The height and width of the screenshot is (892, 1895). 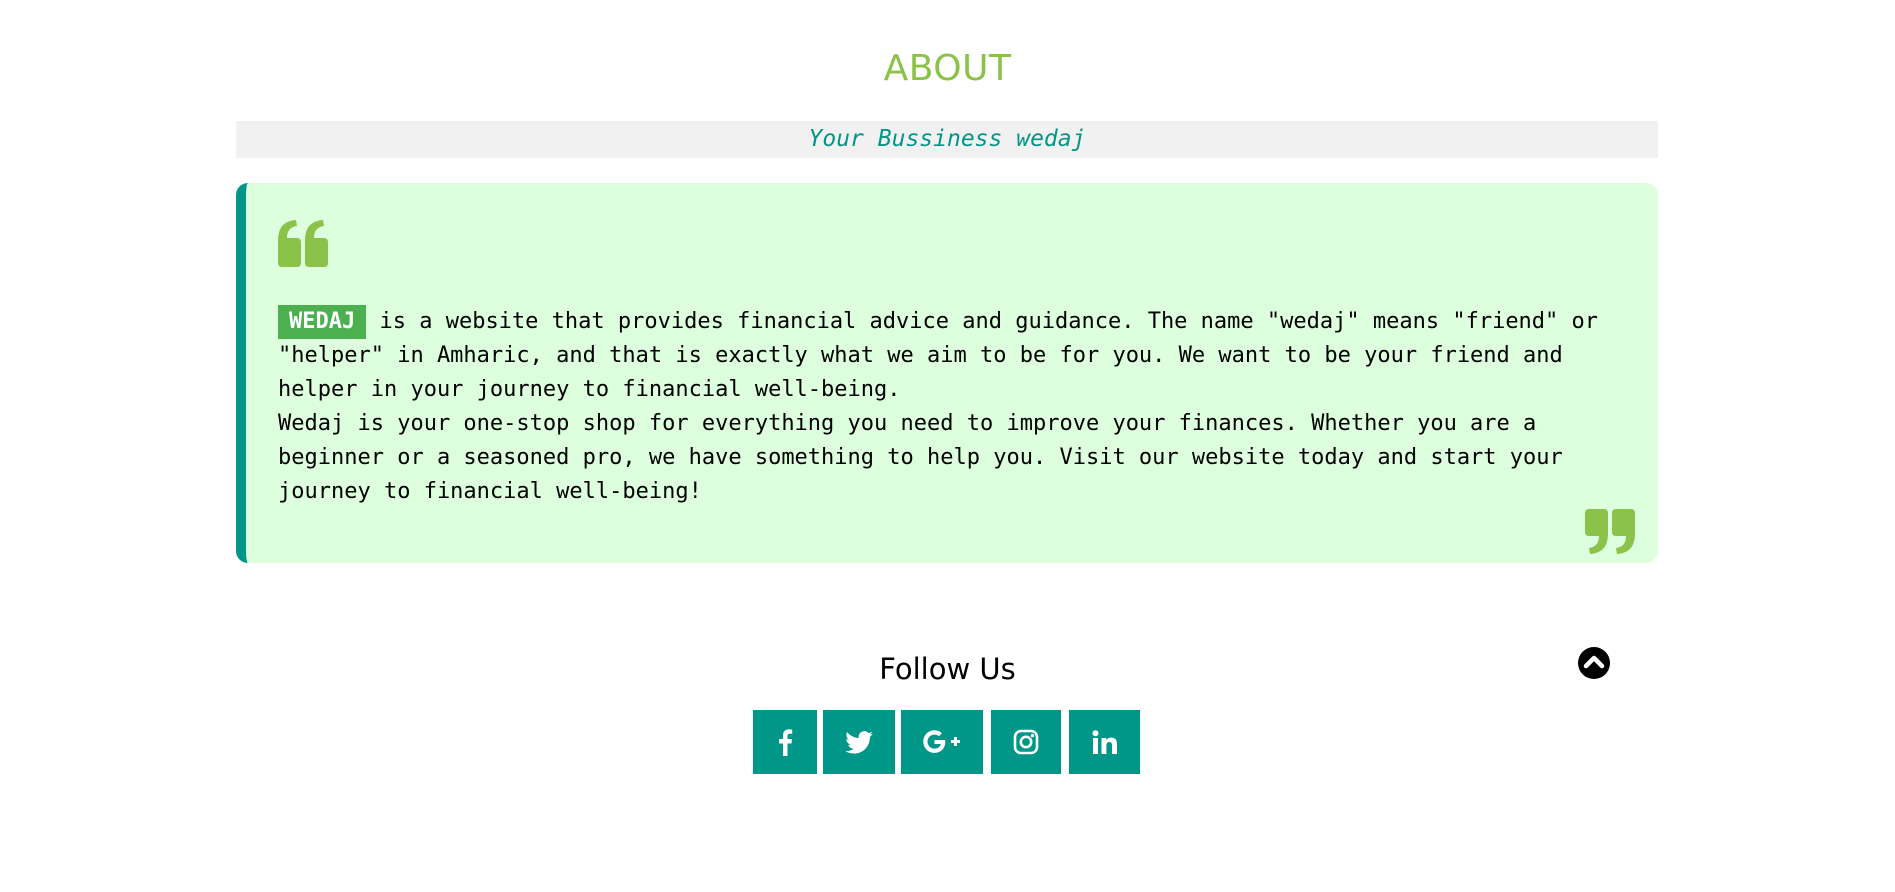 I want to click on linkedin-icon, so click(x=1104, y=742).